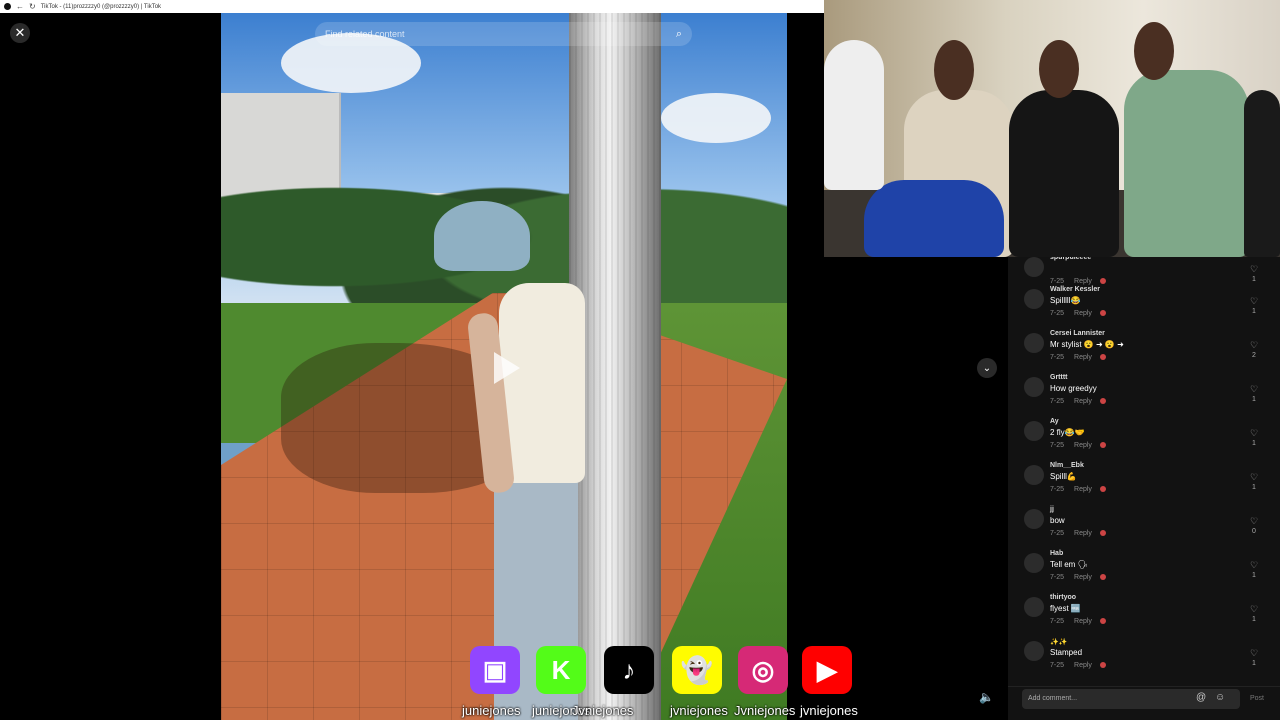  Describe the element at coordinates (1075, 289) in the screenshot. I see `comment-author: Walker Kessler` at that location.